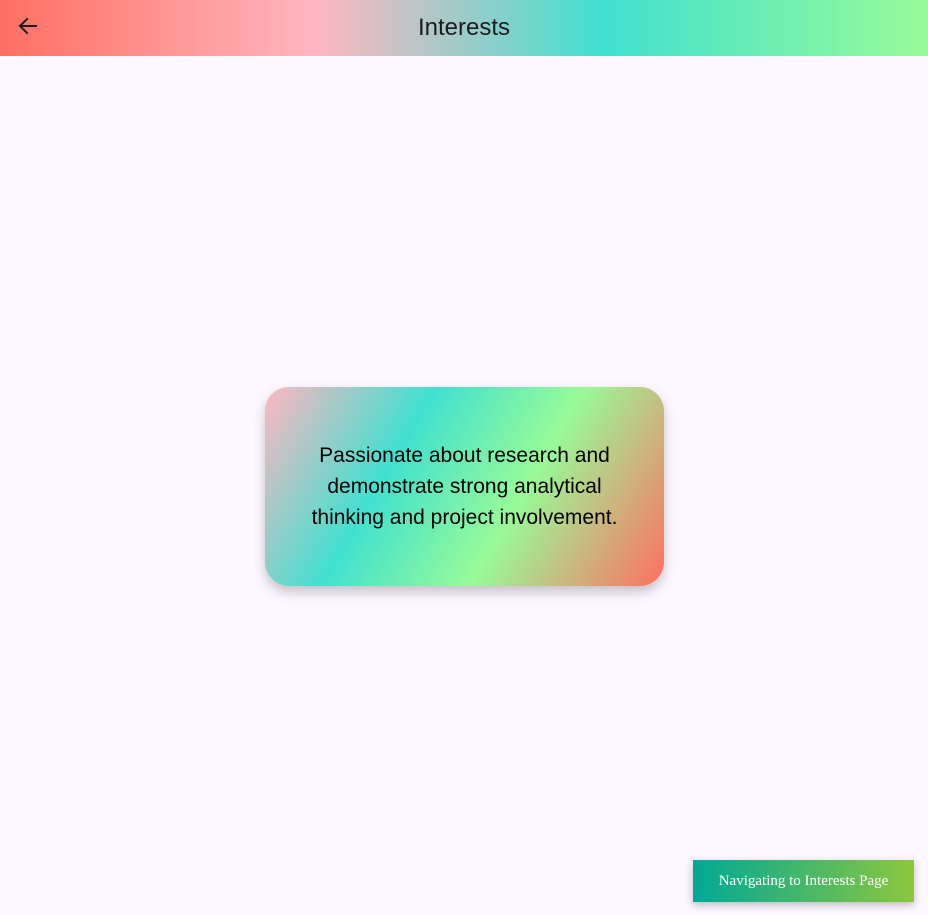 The image size is (928, 915). I want to click on page-title: Interests, so click(464, 27).